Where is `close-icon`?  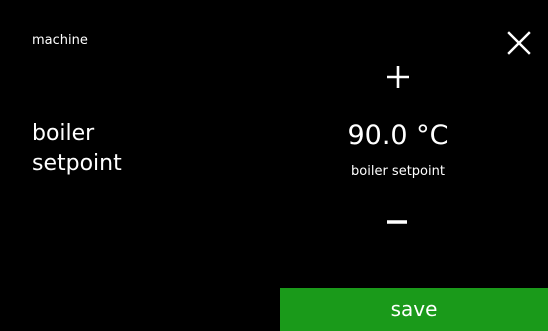
close-icon is located at coordinates (519, 43).